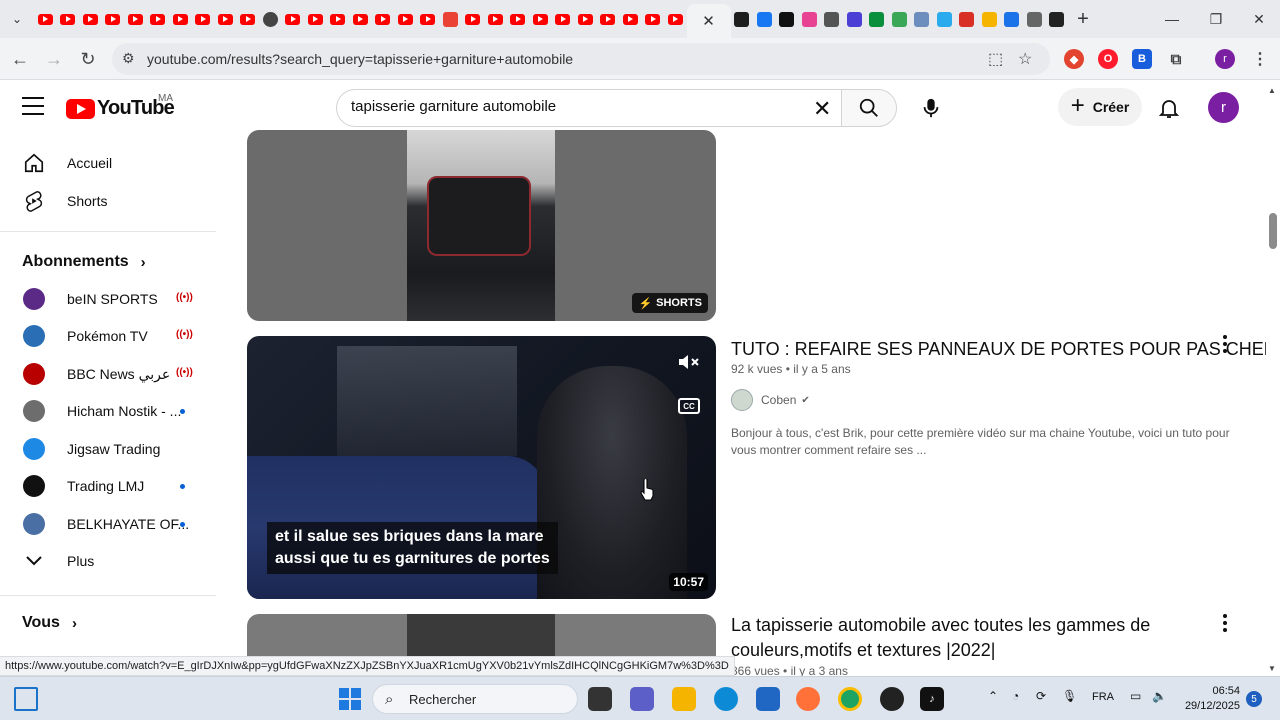 This screenshot has width=1280, height=720. Describe the element at coordinates (54, 59) in the screenshot. I see `forward-arrow-icon: →` at that location.